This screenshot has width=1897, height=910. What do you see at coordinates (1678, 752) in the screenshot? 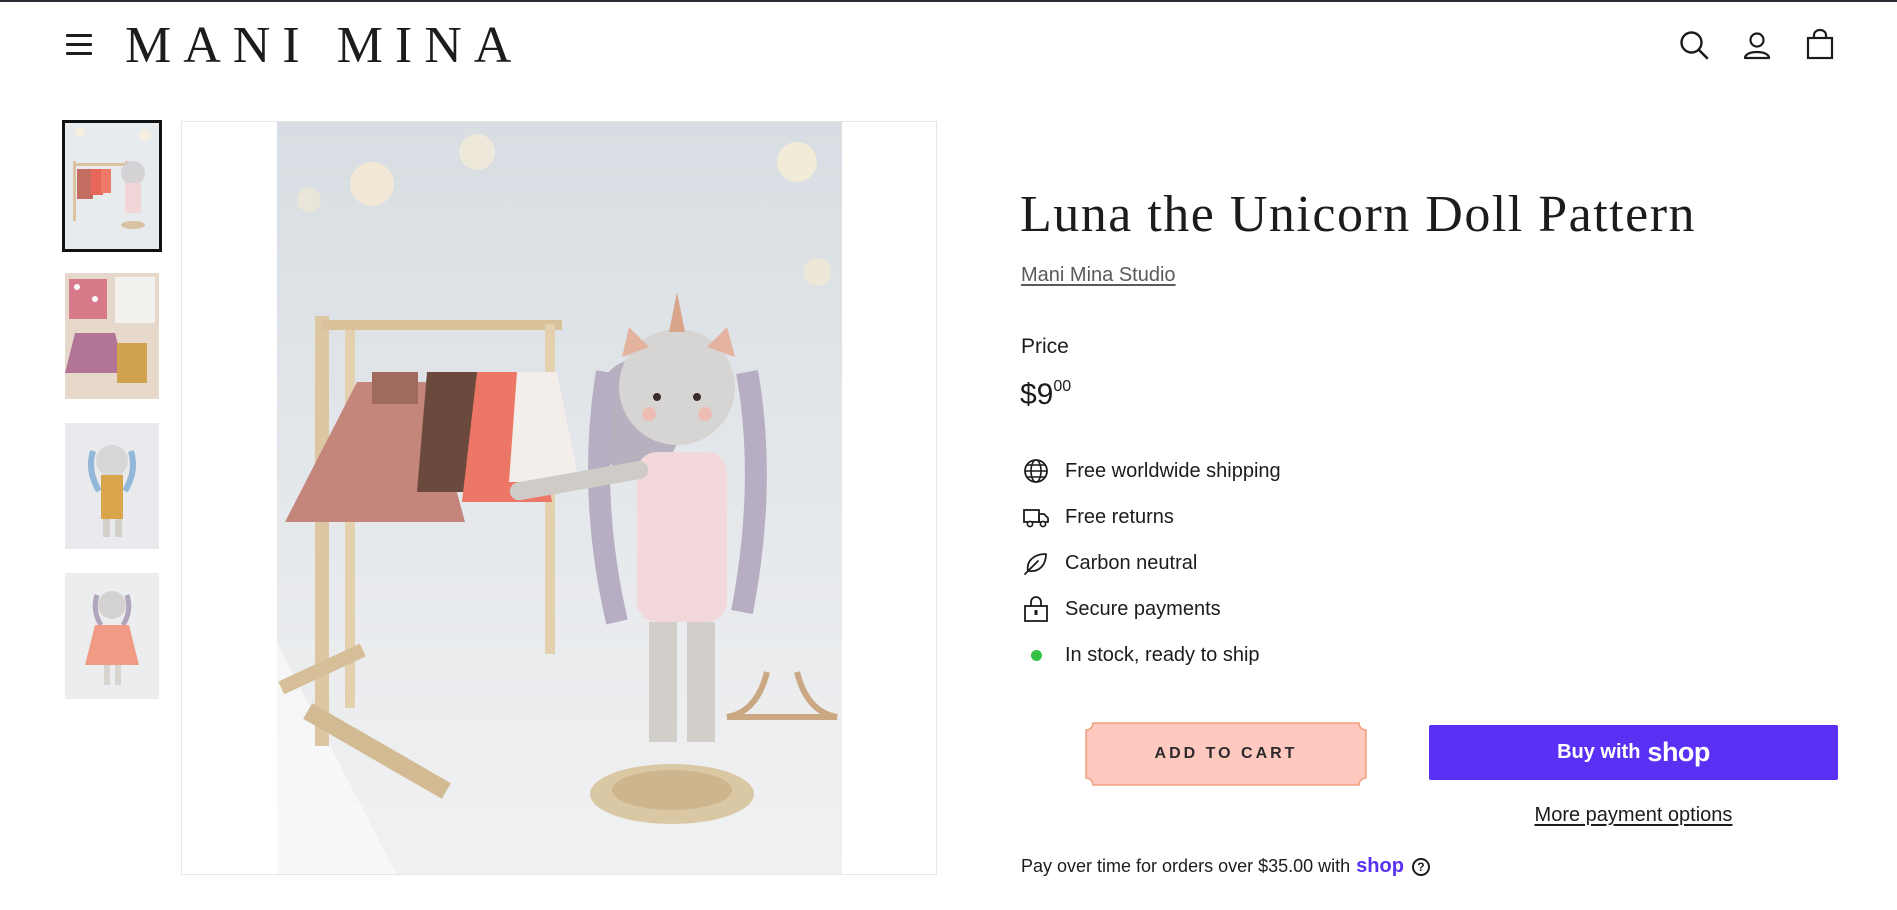
I see `shop-brand-logo: shop` at bounding box center [1678, 752].